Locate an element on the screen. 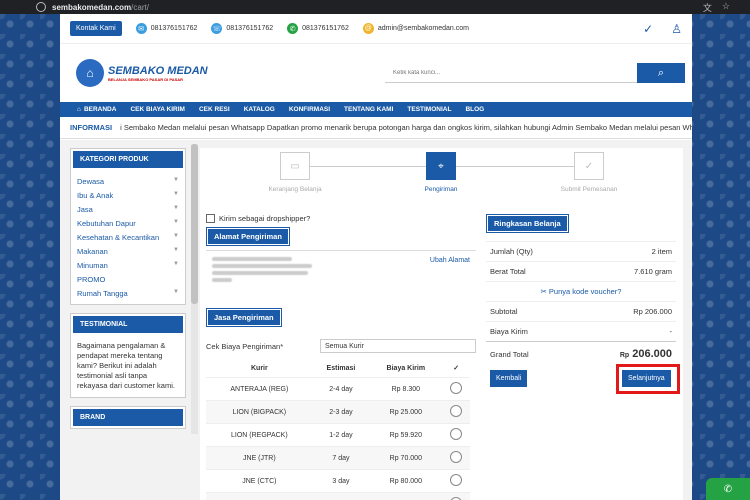  step-shipping: ⌖ Pengiriman is located at coordinates (441, 172).